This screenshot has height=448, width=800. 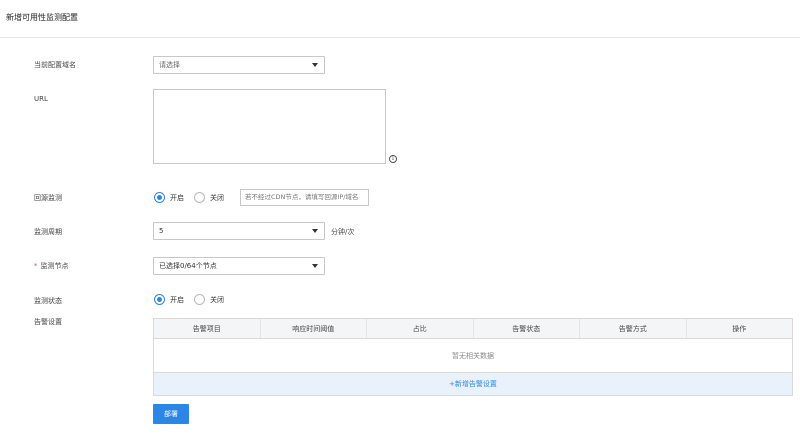 What do you see at coordinates (473, 384) in the screenshot?
I see `add-alarm-button: +新增告警设置` at bounding box center [473, 384].